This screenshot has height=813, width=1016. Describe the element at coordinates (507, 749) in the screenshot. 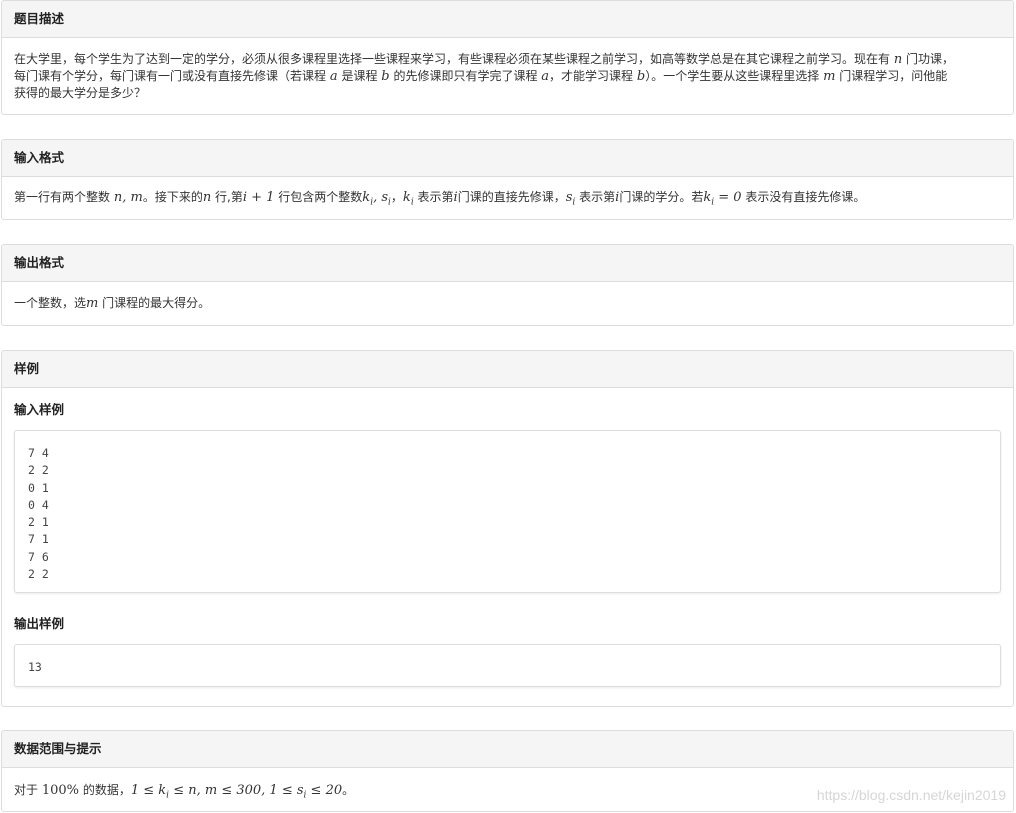

I see `hint-heading: 数据范围与提示` at that location.